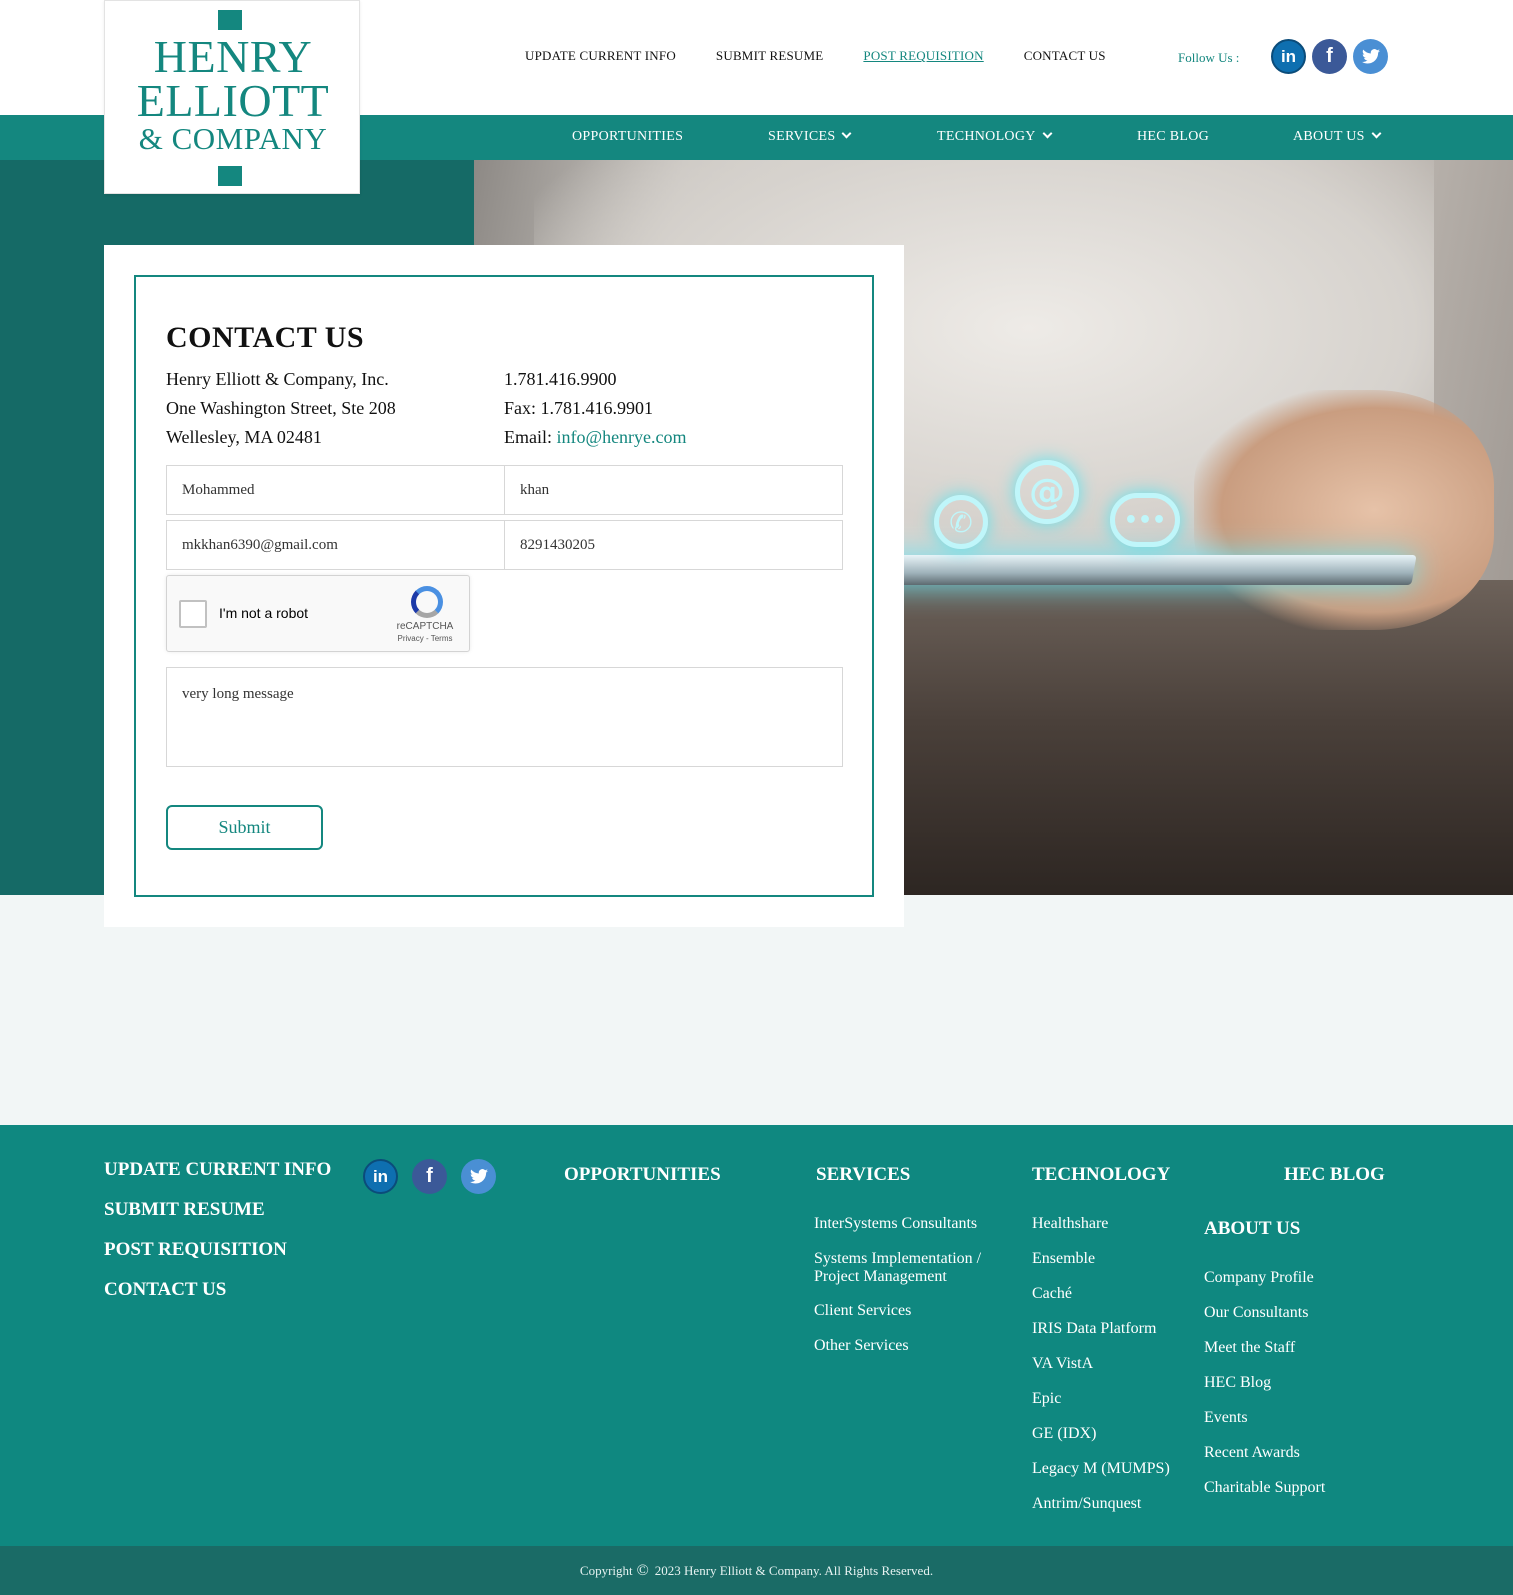  What do you see at coordinates (195, 1250) in the screenshot?
I see `footer-link-post-requisition: POST REQUISITION` at bounding box center [195, 1250].